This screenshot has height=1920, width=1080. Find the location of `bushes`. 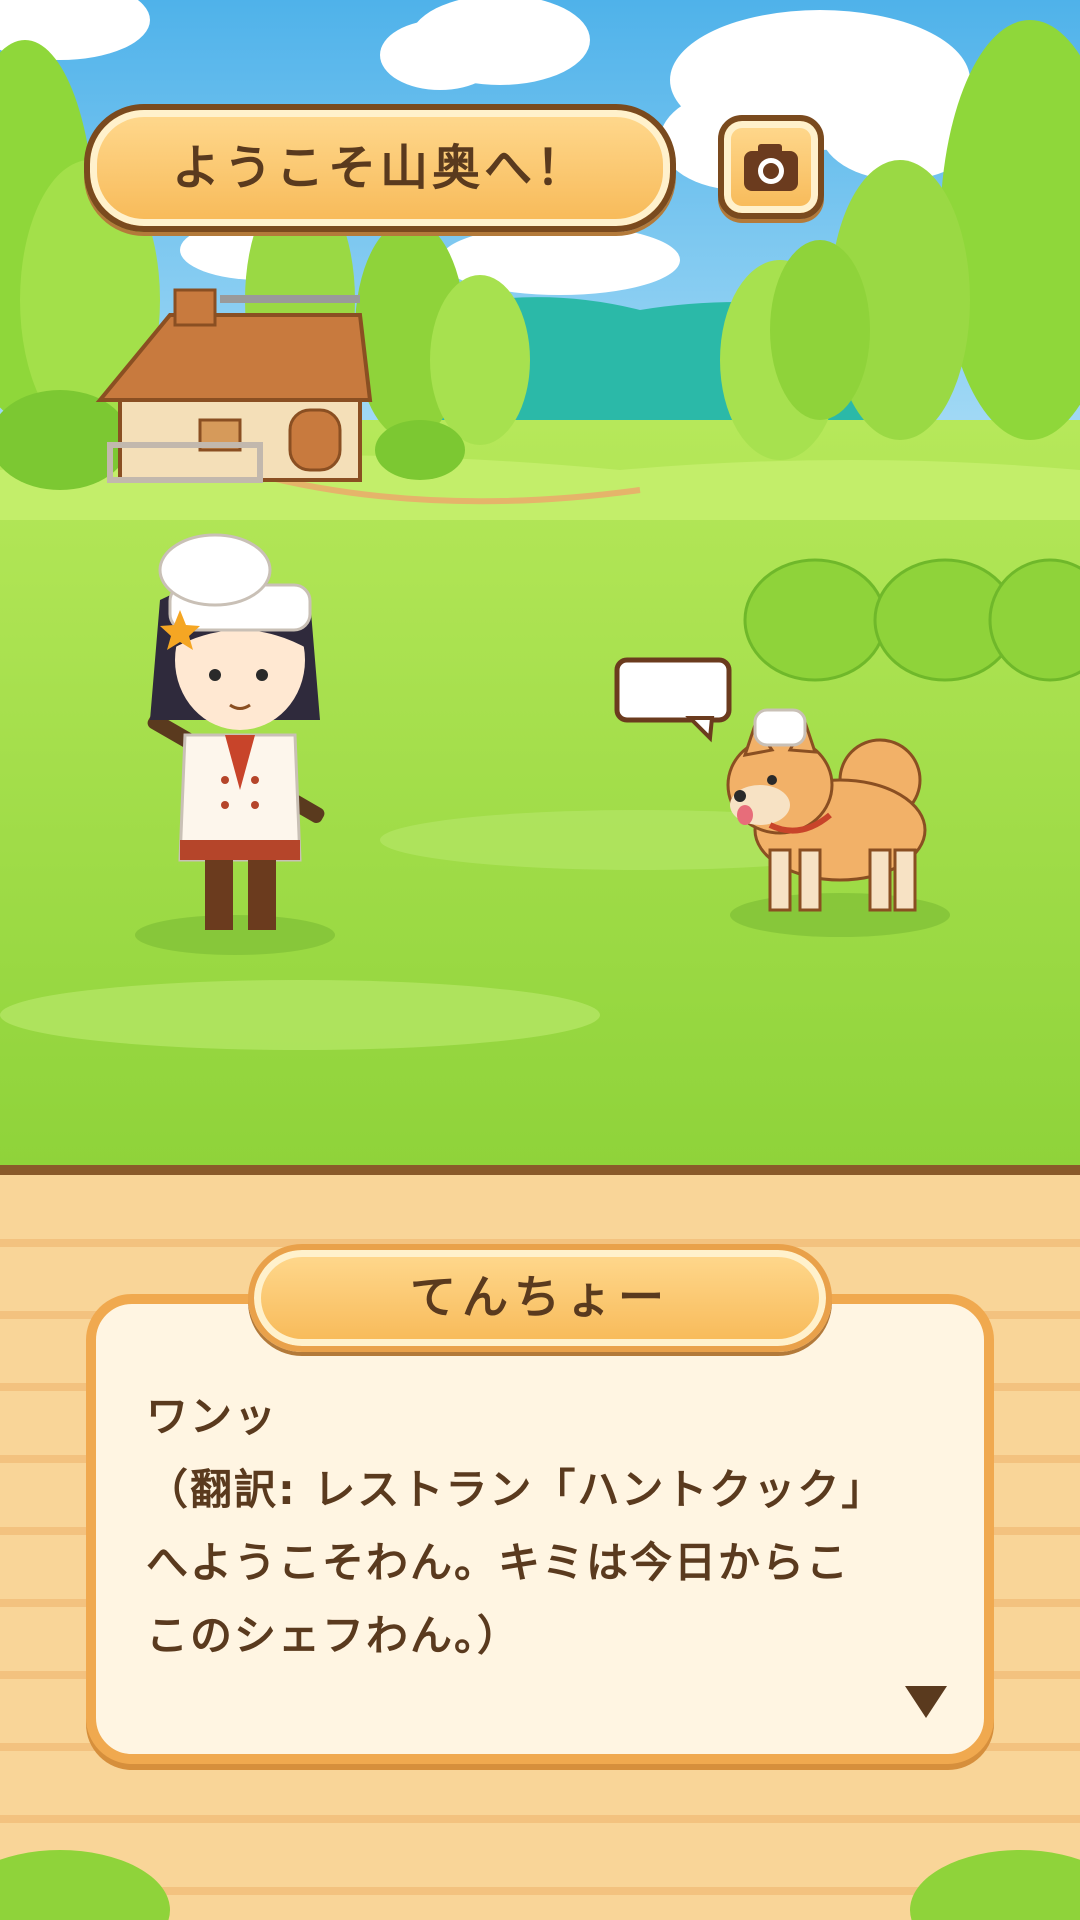

bushes is located at coordinates (911, 620).